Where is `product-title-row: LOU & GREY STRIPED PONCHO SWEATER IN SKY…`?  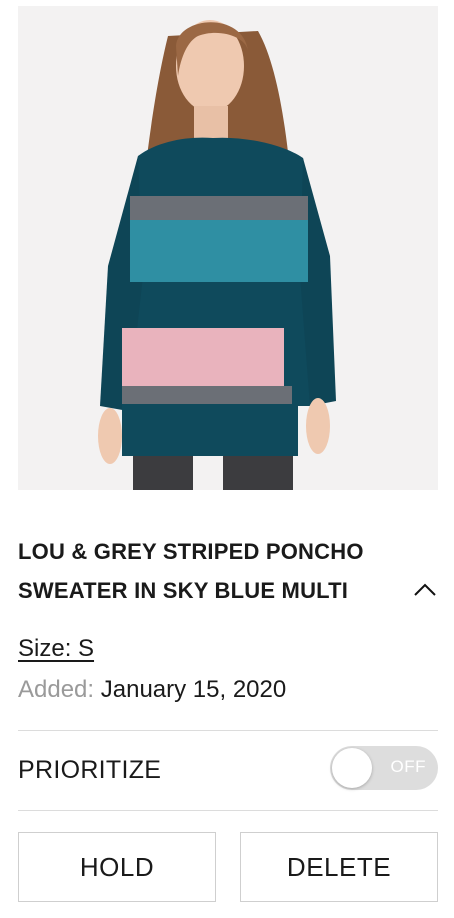
product-title-row: LOU & GREY STRIPED PONCHO SWEATER IN SKY… is located at coordinates (228, 572).